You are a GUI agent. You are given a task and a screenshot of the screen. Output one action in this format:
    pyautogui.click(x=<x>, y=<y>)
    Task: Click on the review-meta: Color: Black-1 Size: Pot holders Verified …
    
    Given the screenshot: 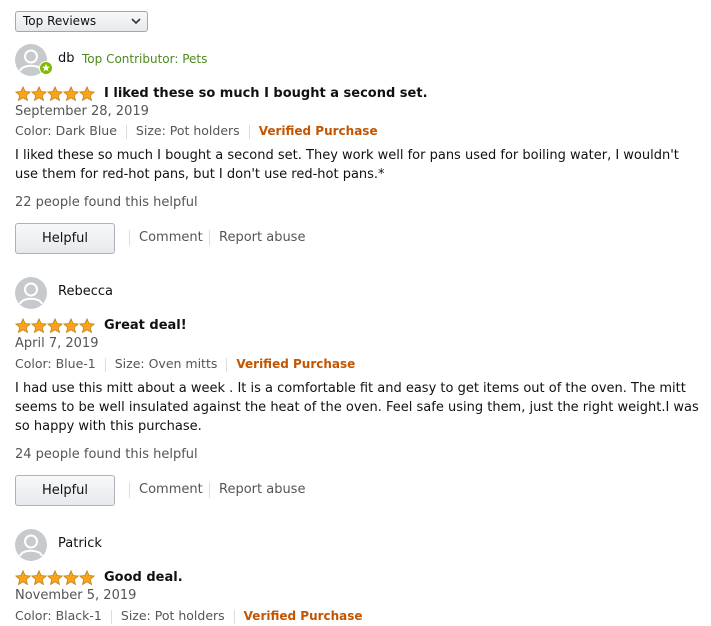 What is the action you would take?
    pyautogui.click(x=189, y=616)
    